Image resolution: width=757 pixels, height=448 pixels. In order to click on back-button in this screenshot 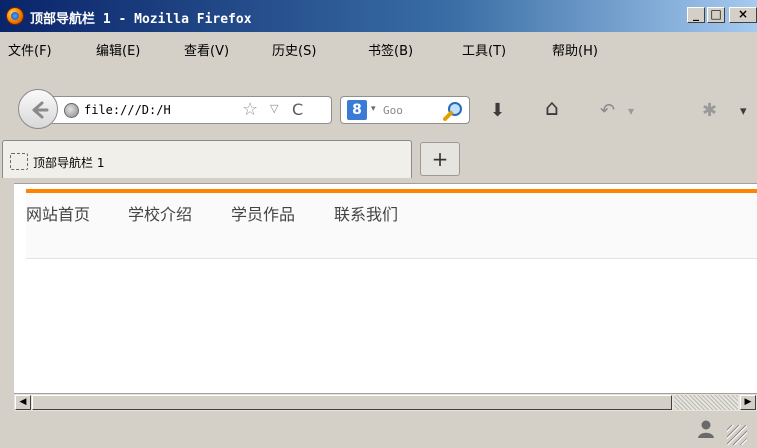, I will do `click(38, 109)`.